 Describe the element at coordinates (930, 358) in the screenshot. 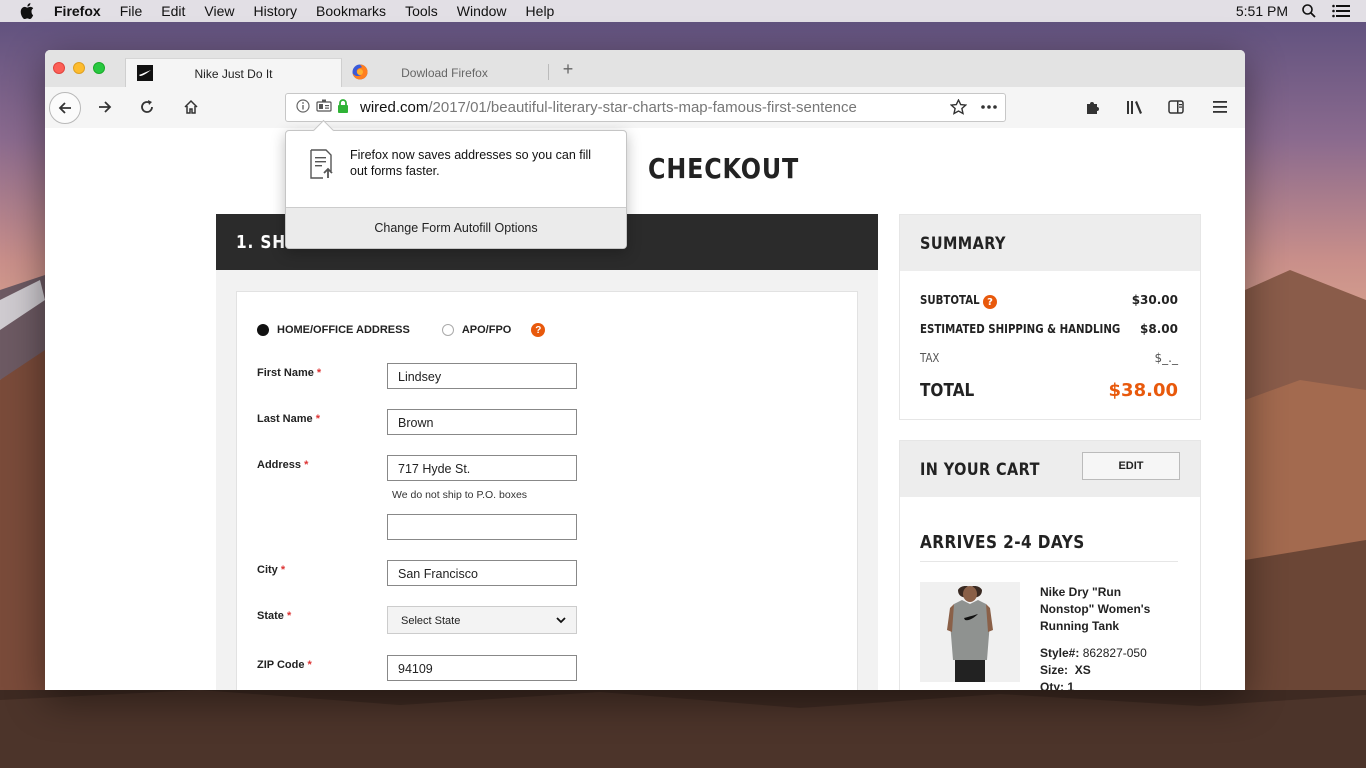

I see `tax-label: TAX` at that location.